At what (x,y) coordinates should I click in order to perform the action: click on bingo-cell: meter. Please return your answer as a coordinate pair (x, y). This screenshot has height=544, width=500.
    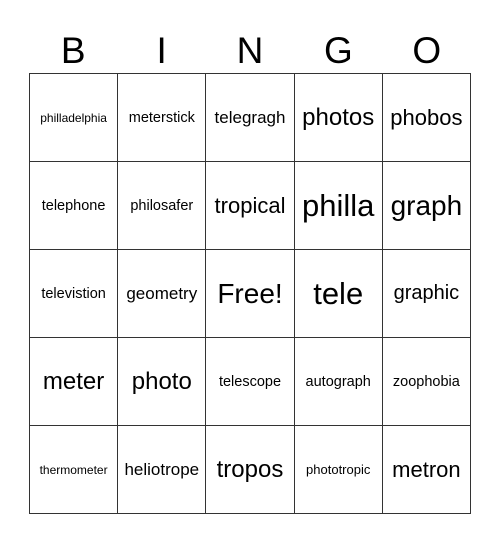
    Looking at the image, I should click on (74, 382).